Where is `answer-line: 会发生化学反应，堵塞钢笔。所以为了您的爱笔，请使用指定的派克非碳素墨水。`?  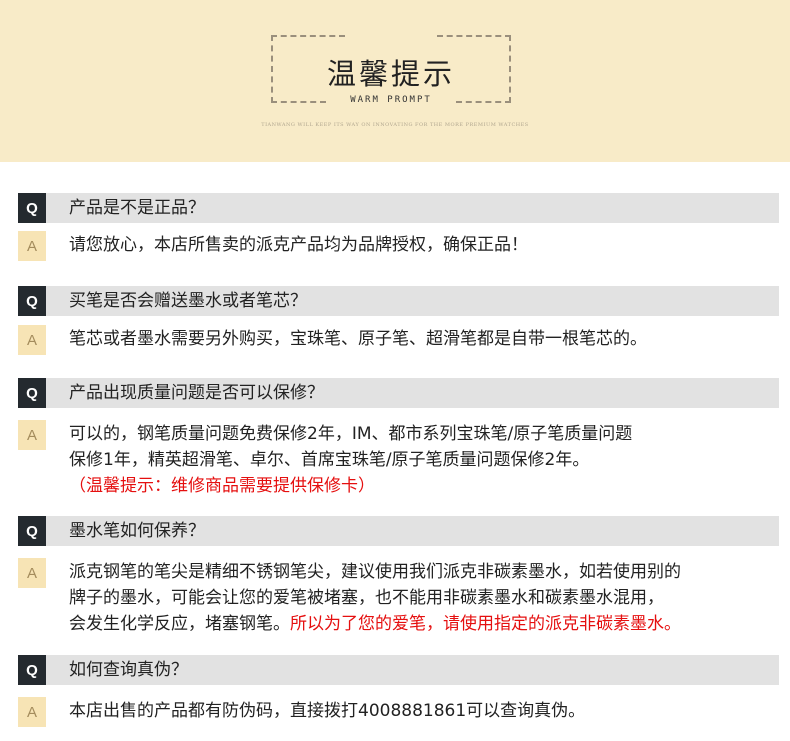 answer-line: 会发生化学反应，堵塞钢笔。所以为了您的爱笔，请使用指定的派克非碳素墨水。 is located at coordinates (375, 624).